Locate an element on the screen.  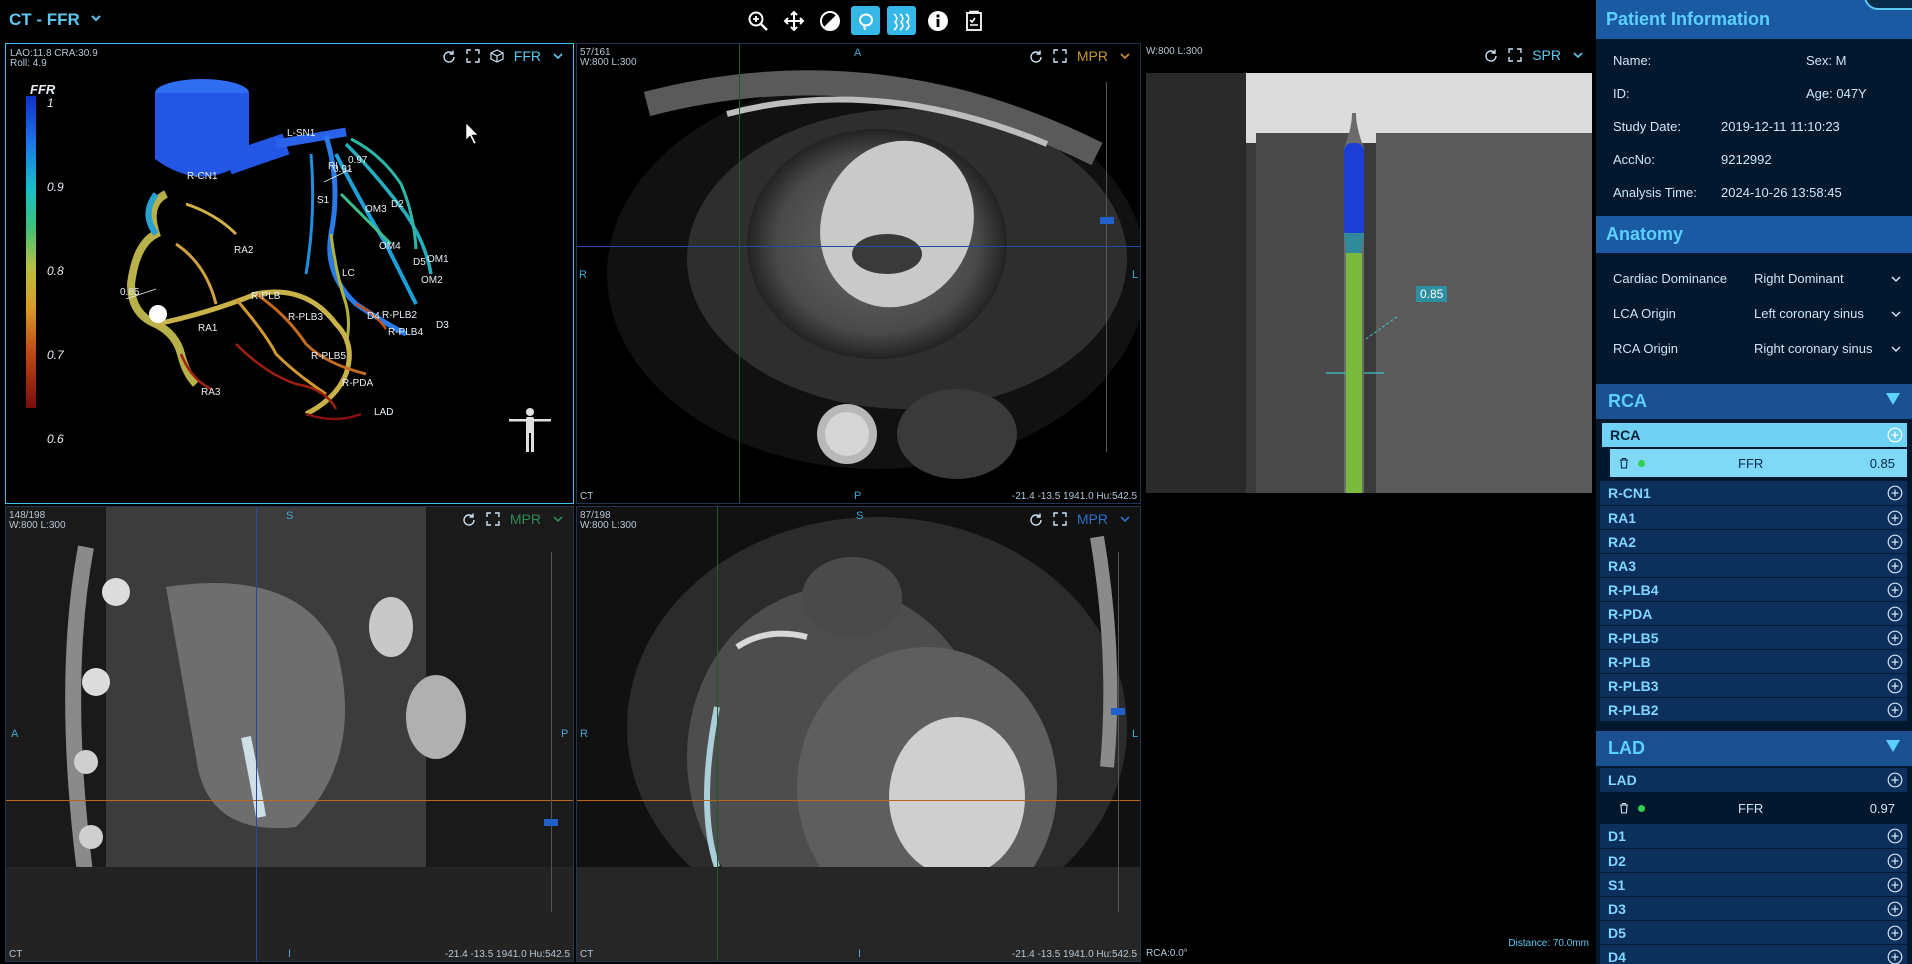
vessel-row: R-PLB3 is located at coordinates (1753, 685).